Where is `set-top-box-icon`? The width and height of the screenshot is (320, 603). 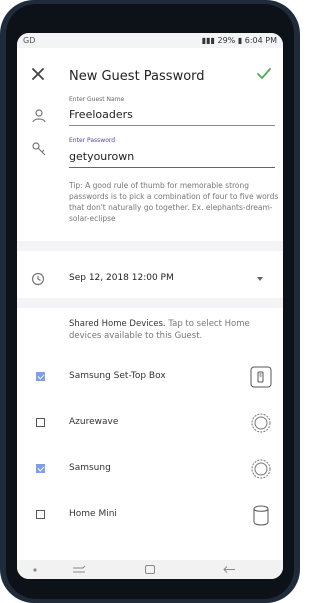 set-top-box-icon is located at coordinates (261, 377).